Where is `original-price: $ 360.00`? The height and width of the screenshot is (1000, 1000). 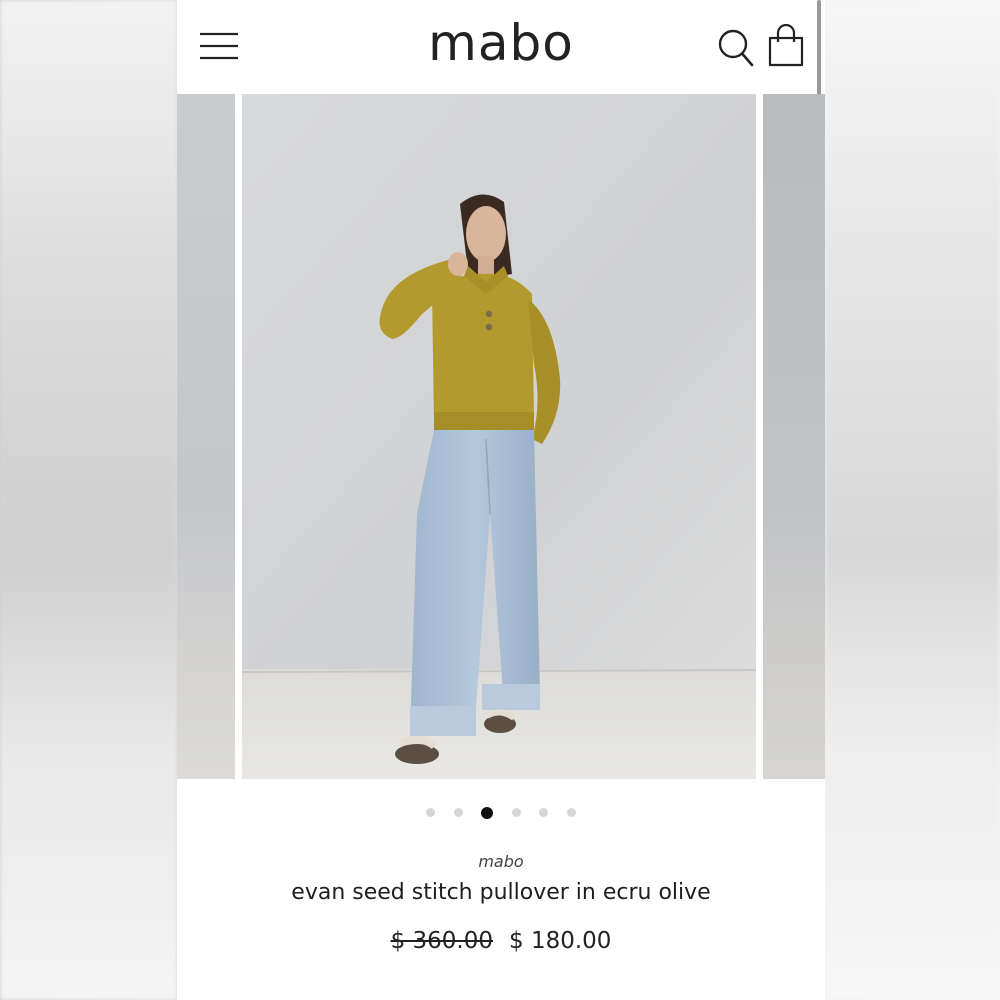 original-price: $ 360.00 is located at coordinates (441, 941).